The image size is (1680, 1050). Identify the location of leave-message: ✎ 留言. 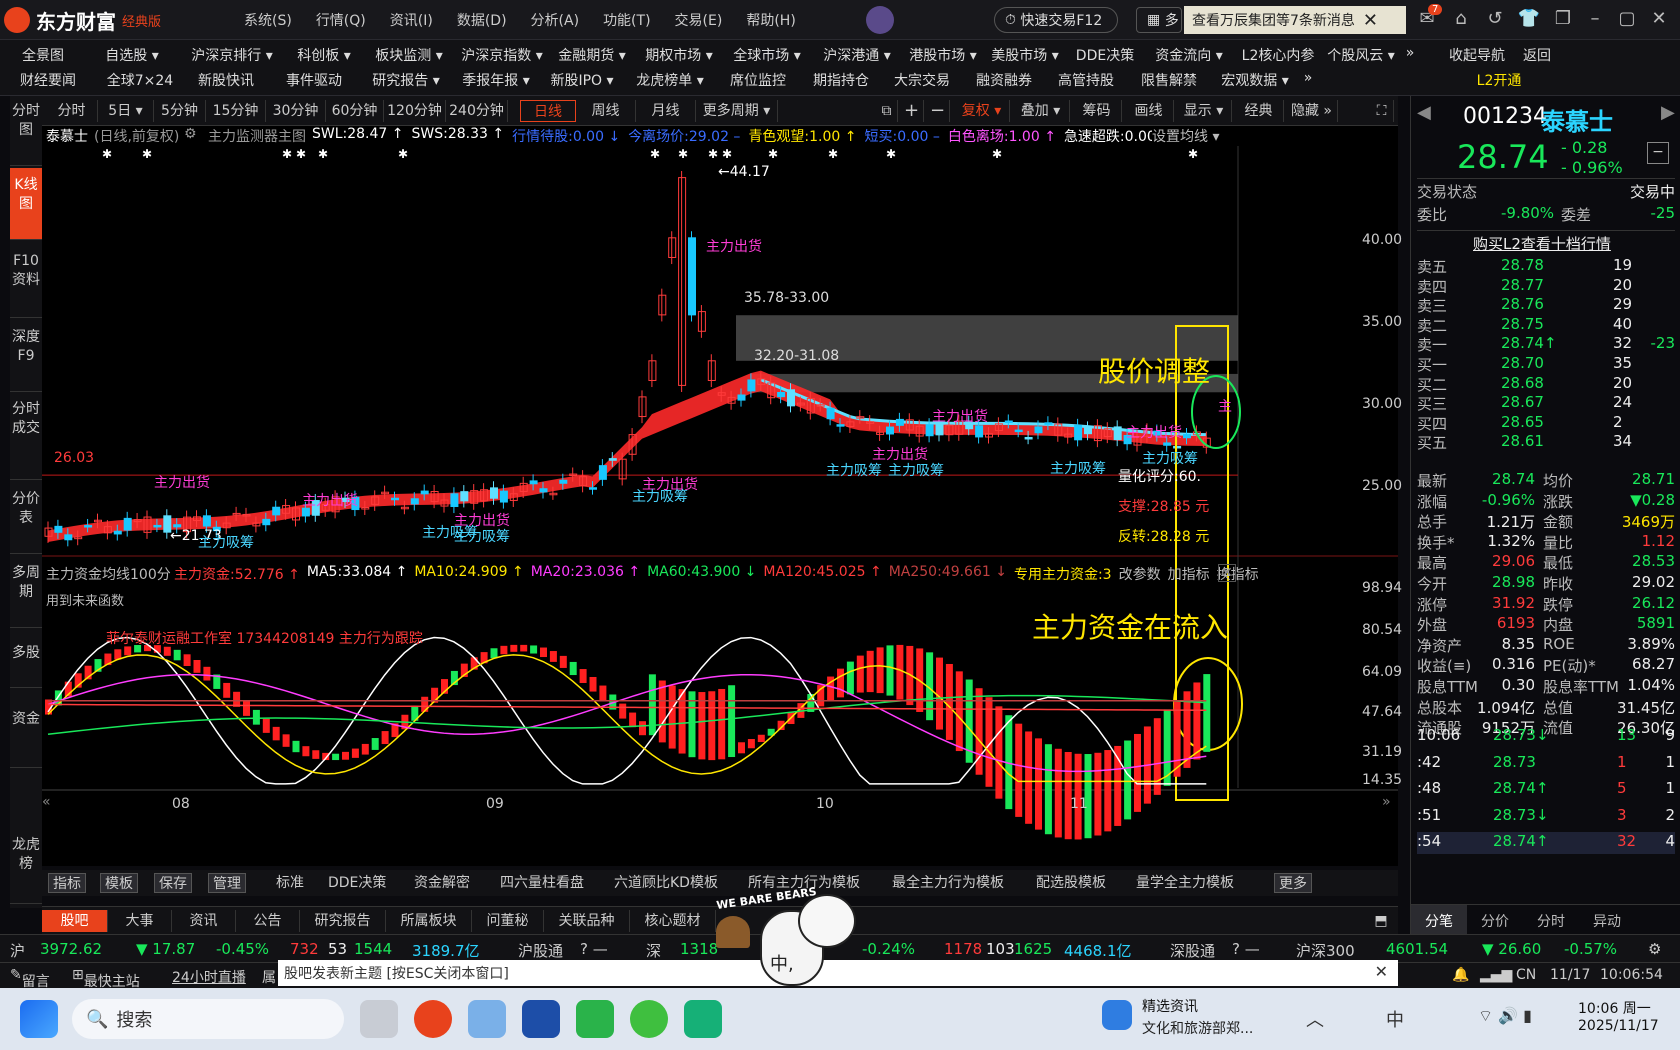
(30, 978).